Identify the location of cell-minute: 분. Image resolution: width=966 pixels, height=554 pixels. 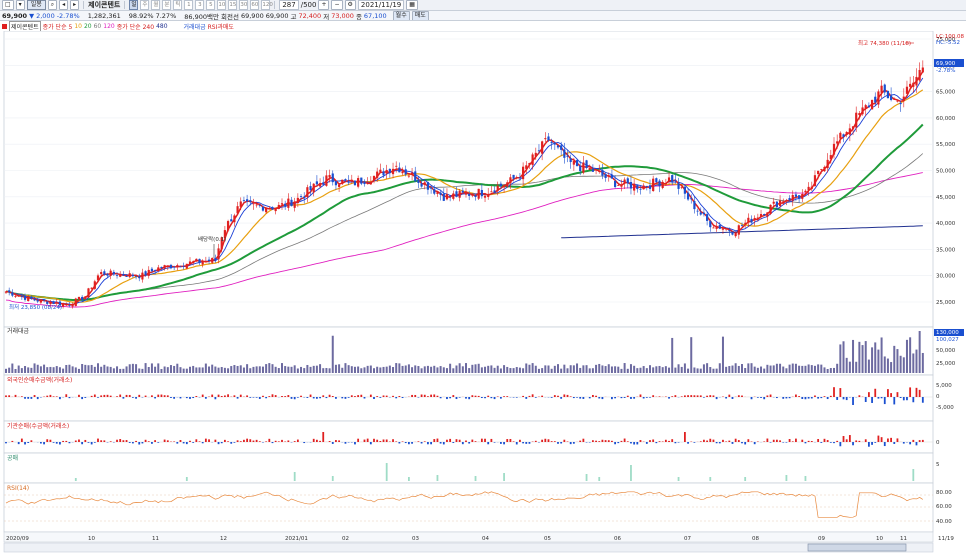
(167, 5).